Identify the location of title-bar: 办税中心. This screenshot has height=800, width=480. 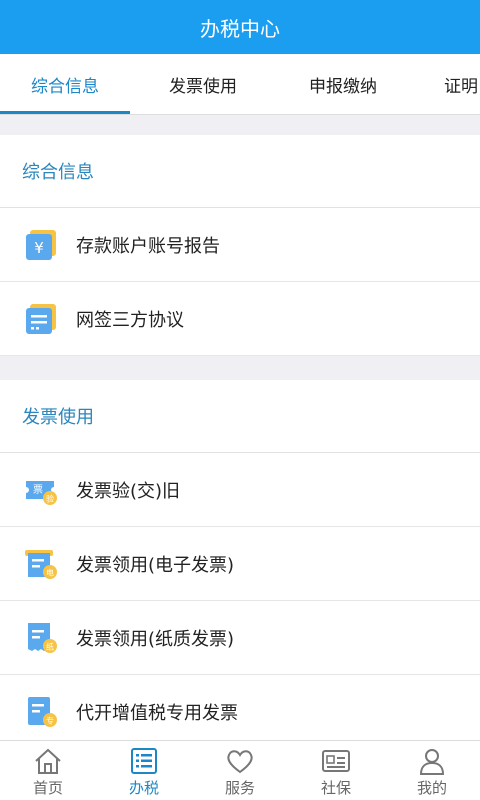
(240, 27).